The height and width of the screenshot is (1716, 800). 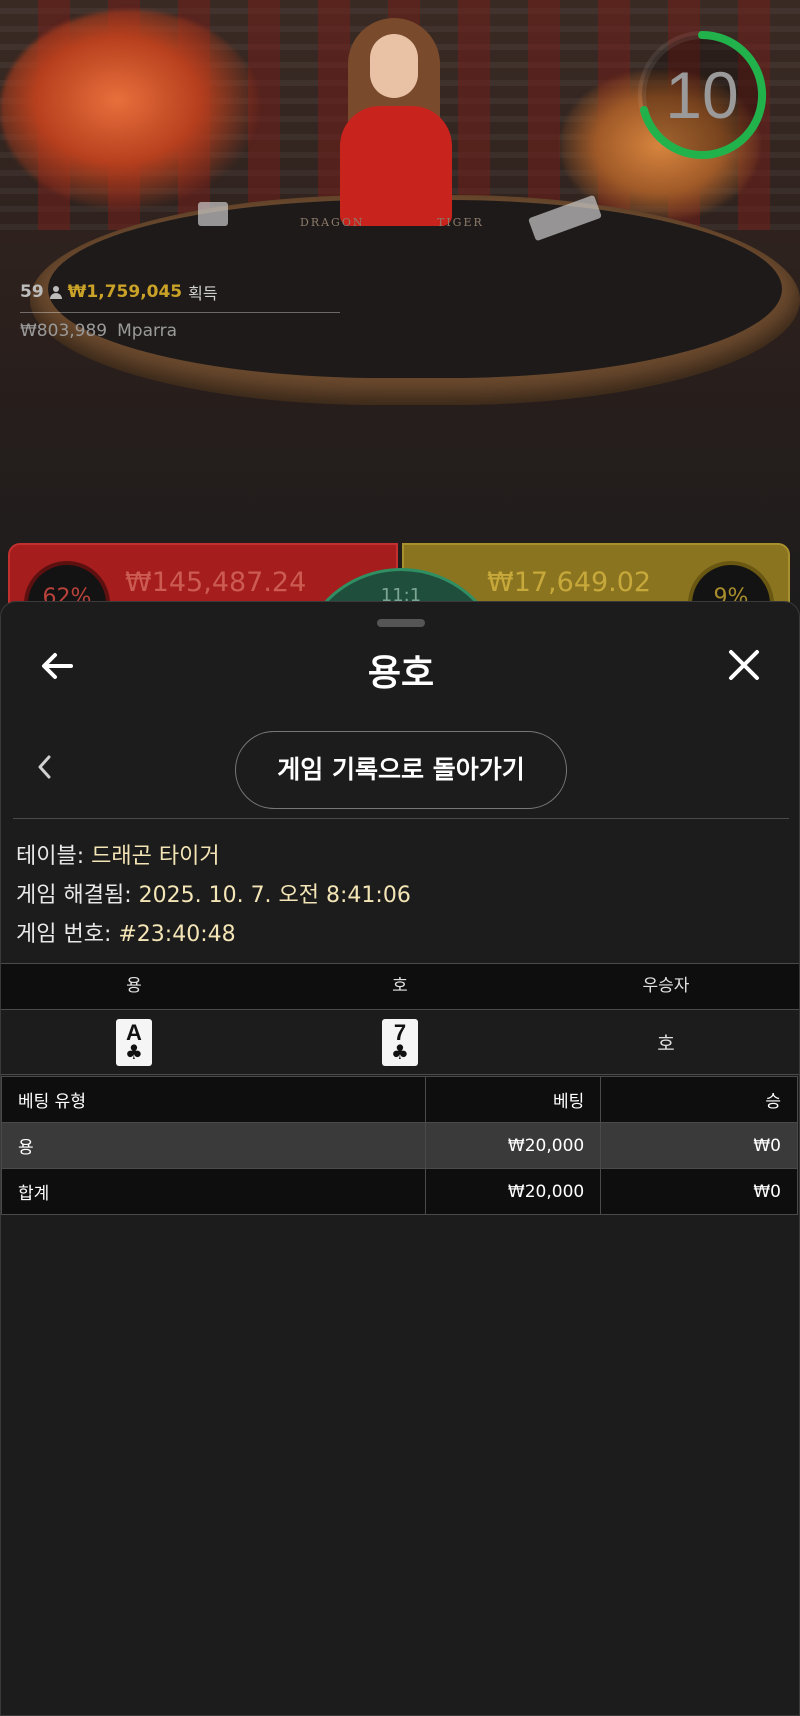 What do you see at coordinates (460, 222) in the screenshot?
I see `table-text-tiger: TIGER` at bounding box center [460, 222].